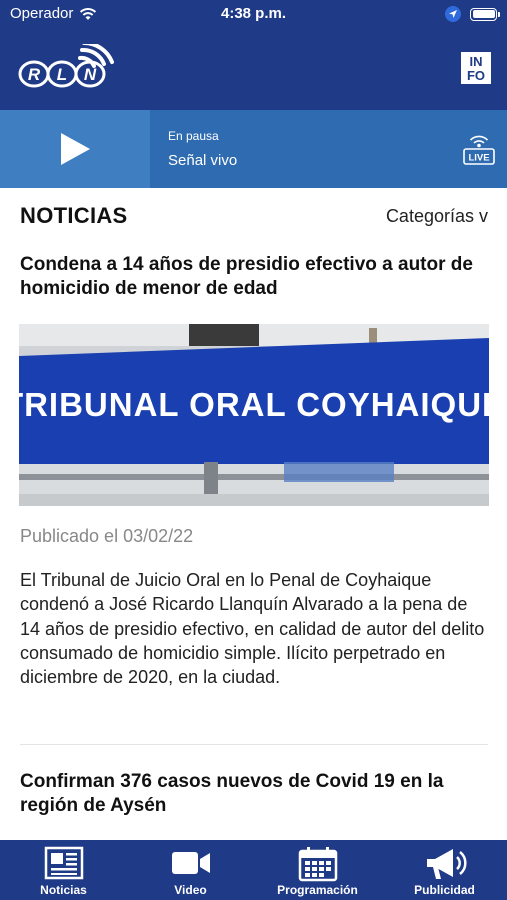  I want to click on info-button: IN FO, so click(476, 68).